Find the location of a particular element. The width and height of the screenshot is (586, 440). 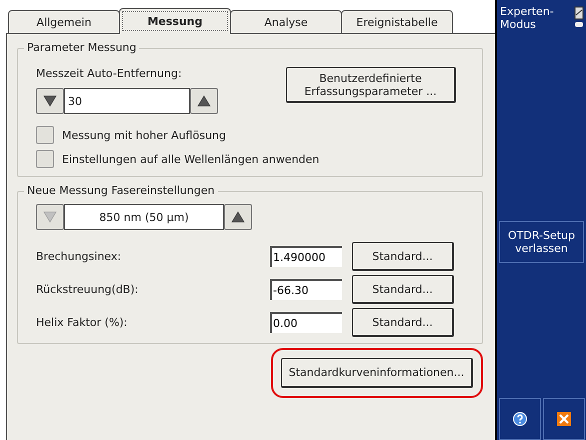

help-icon is located at coordinates (520, 419).